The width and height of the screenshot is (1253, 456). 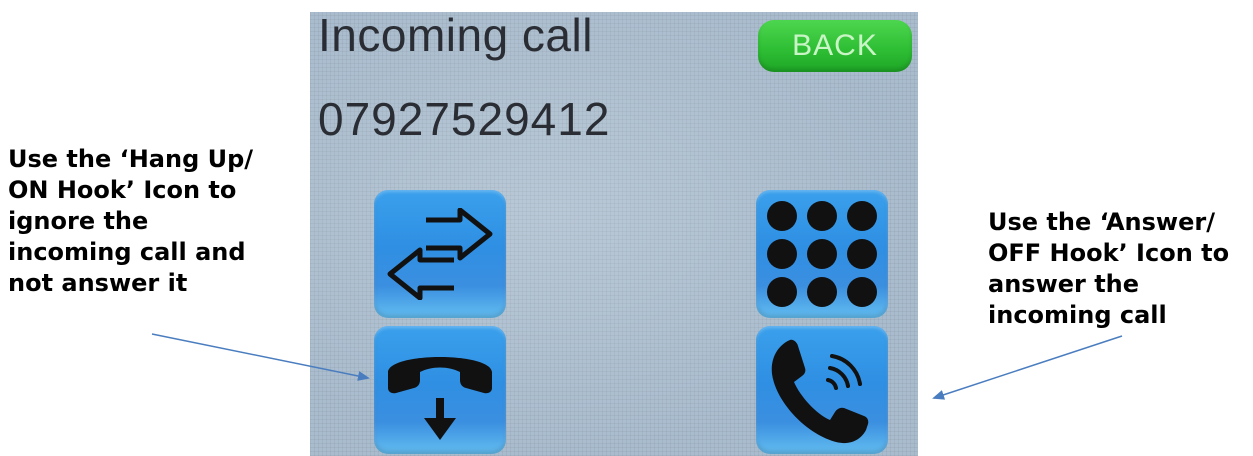 I want to click on keypad-dots-icon, so click(x=822, y=254).